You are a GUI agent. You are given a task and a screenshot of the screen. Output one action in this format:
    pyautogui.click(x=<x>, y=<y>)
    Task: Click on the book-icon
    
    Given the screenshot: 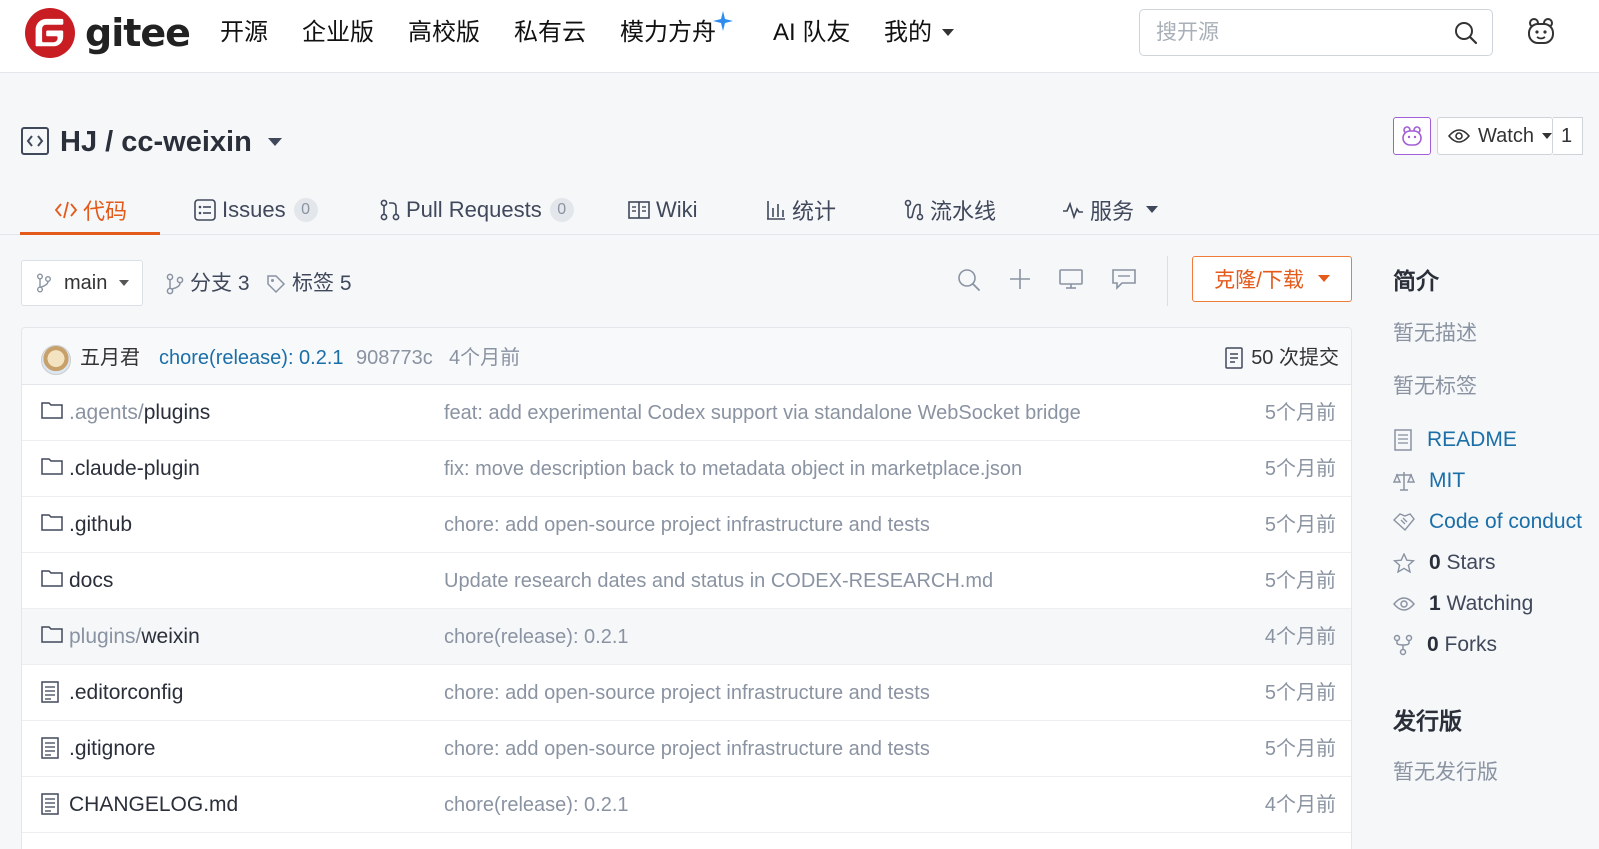 What is the action you would take?
    pyautogui.click(x=639, y=210)
    